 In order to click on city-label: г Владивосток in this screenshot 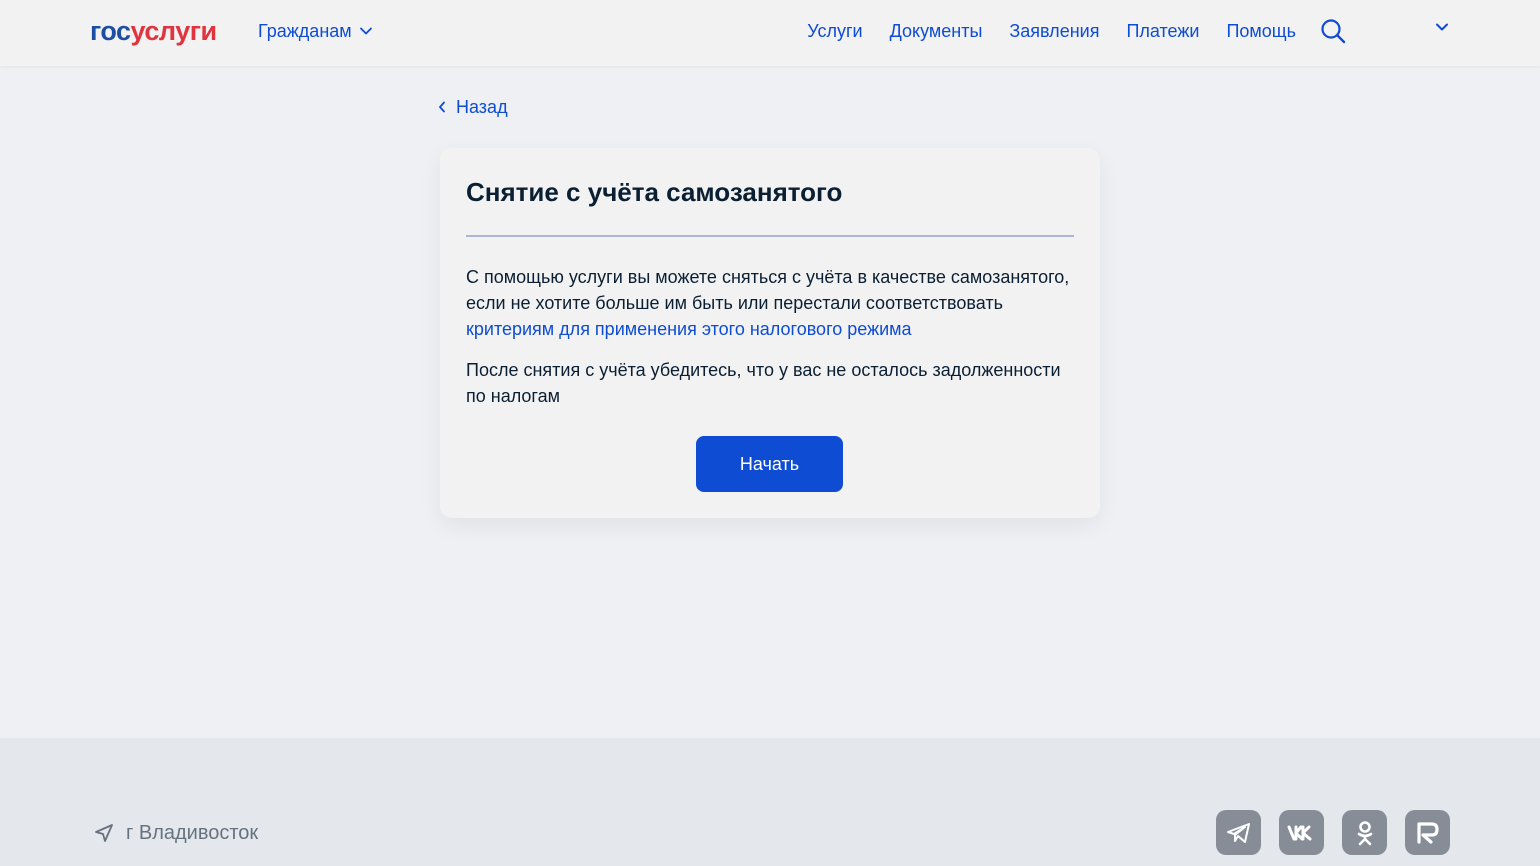, I will do `click(192, 833)`.